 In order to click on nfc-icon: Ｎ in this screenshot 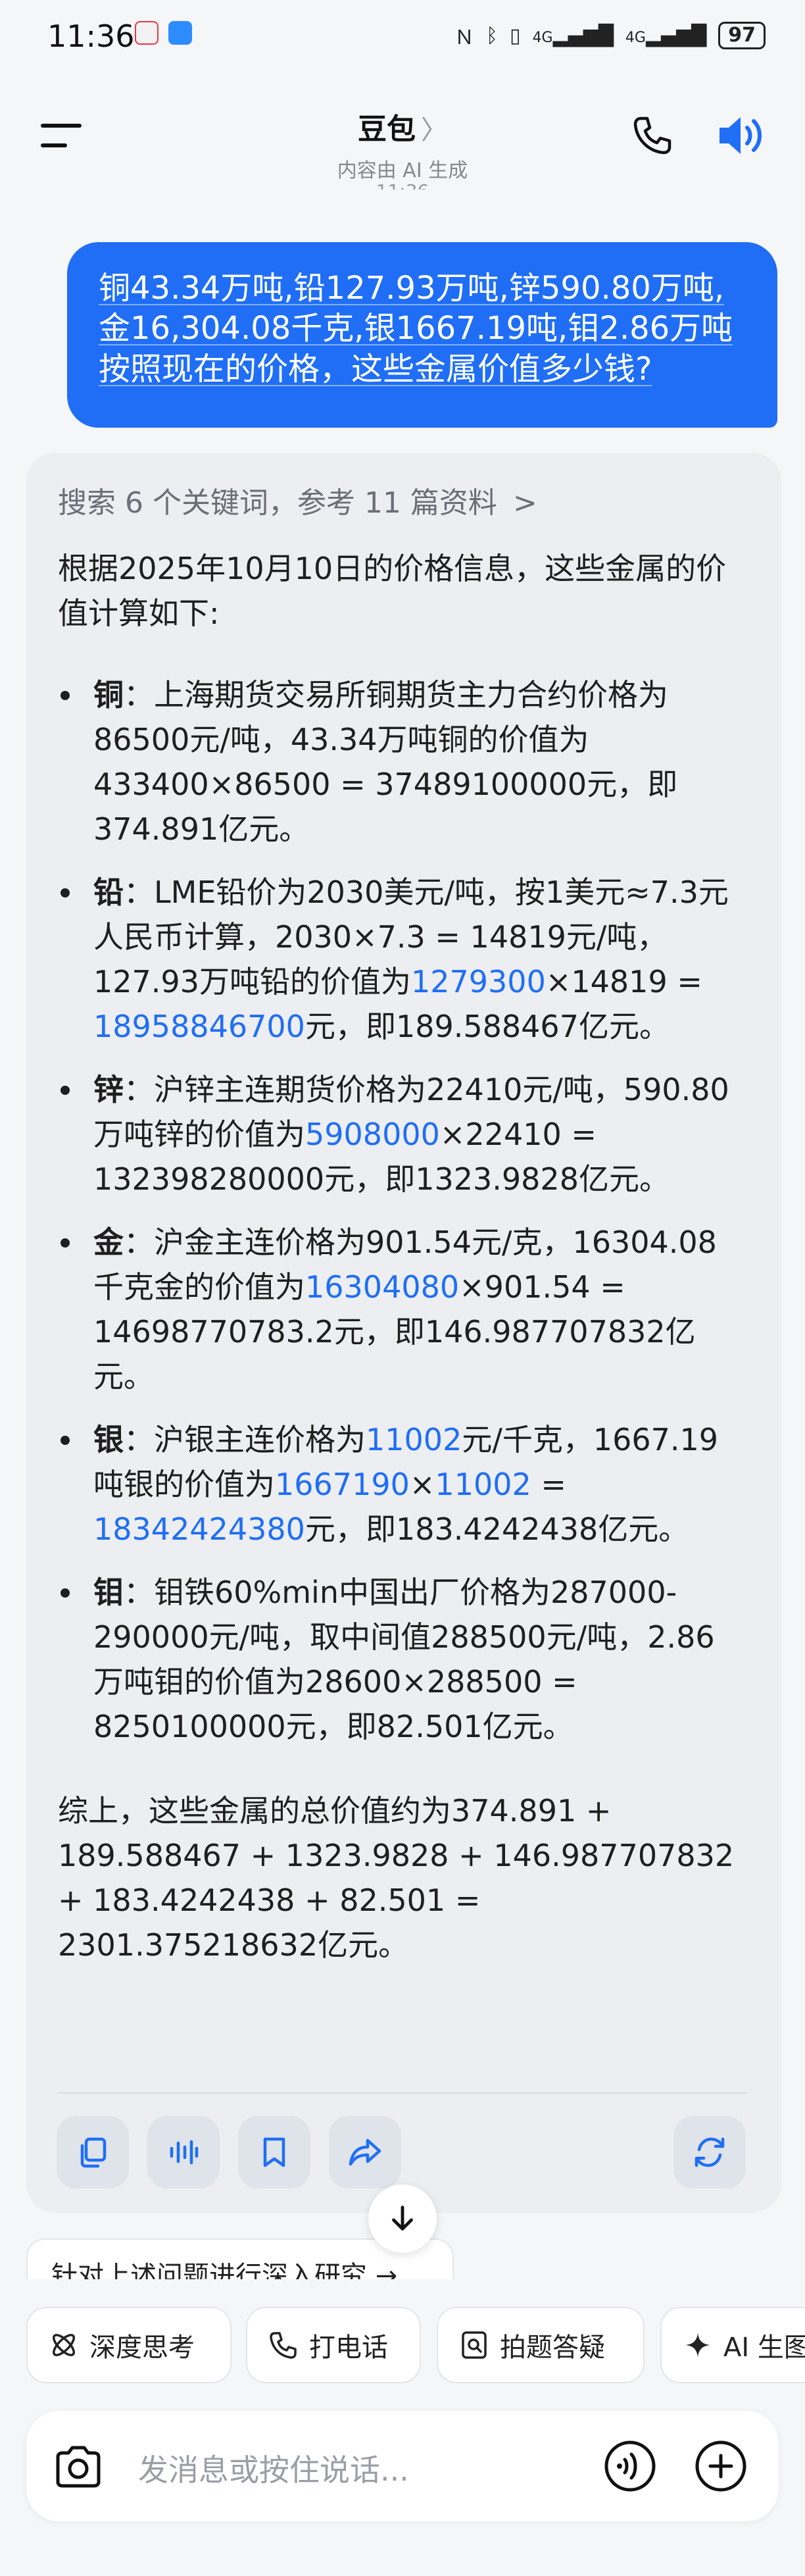, I will do `click(464, 37)`.